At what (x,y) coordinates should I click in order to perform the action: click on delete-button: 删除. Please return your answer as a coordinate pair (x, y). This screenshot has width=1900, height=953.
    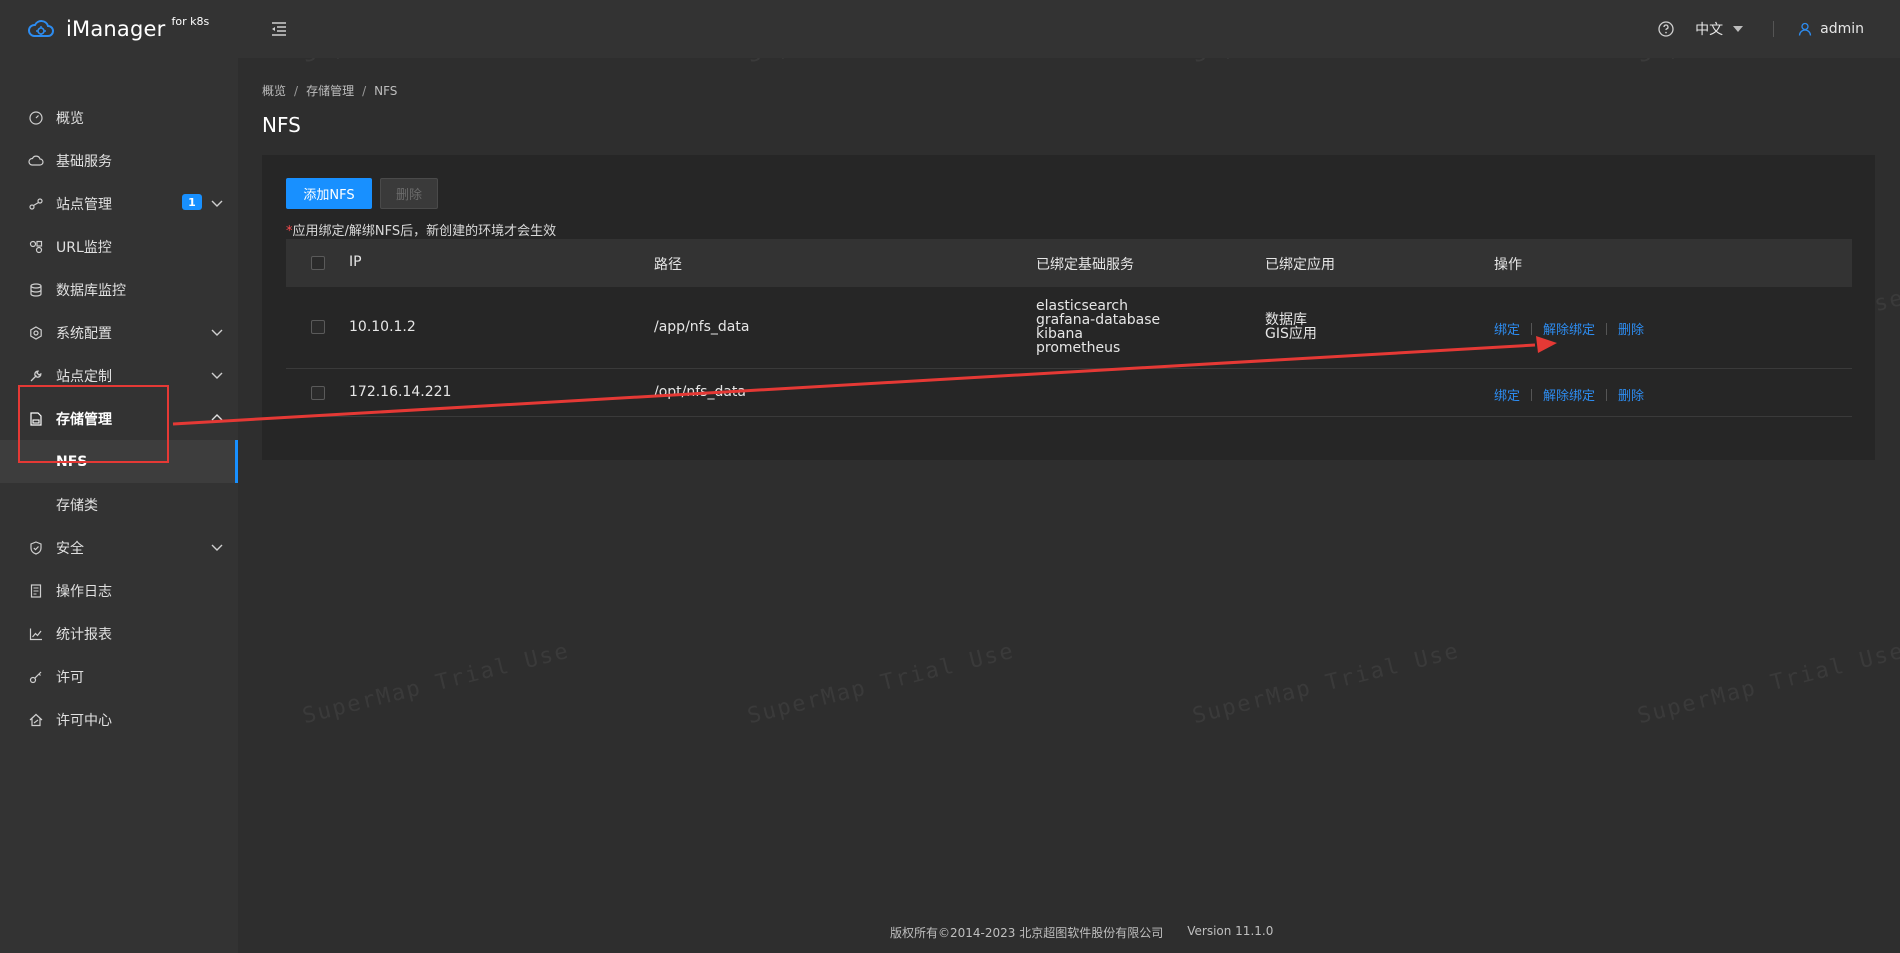
    Looking at the image, I should click on (409, 193).